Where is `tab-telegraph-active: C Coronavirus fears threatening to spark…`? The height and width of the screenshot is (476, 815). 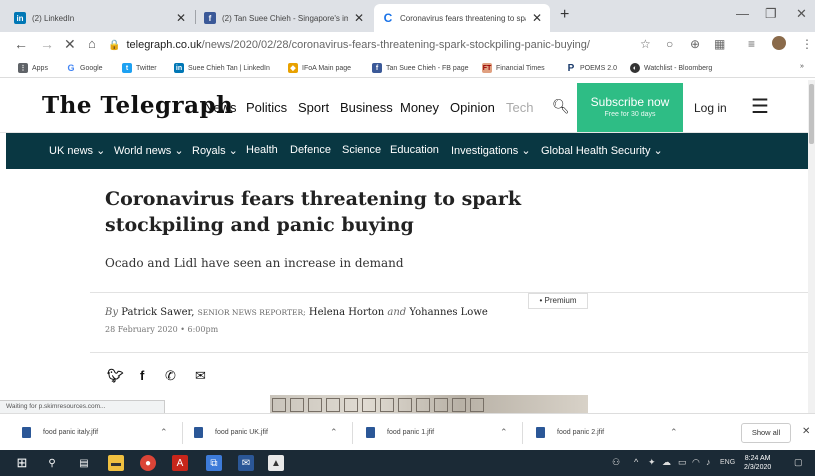 tab-telegraph-active: C Coronavirus fears threatening to spark… is located at coordinates (462, 18).